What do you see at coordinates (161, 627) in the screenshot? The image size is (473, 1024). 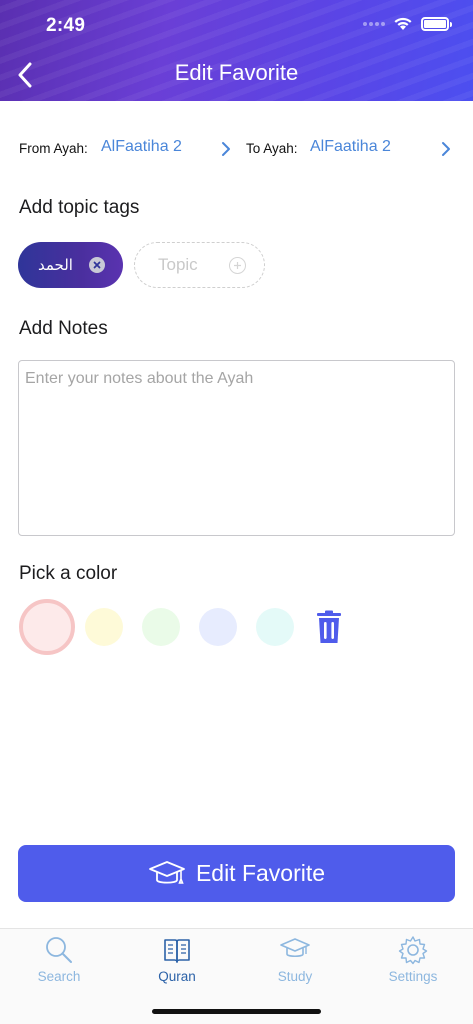 I see `color-swatch-green` at bounding box center [161, 627].